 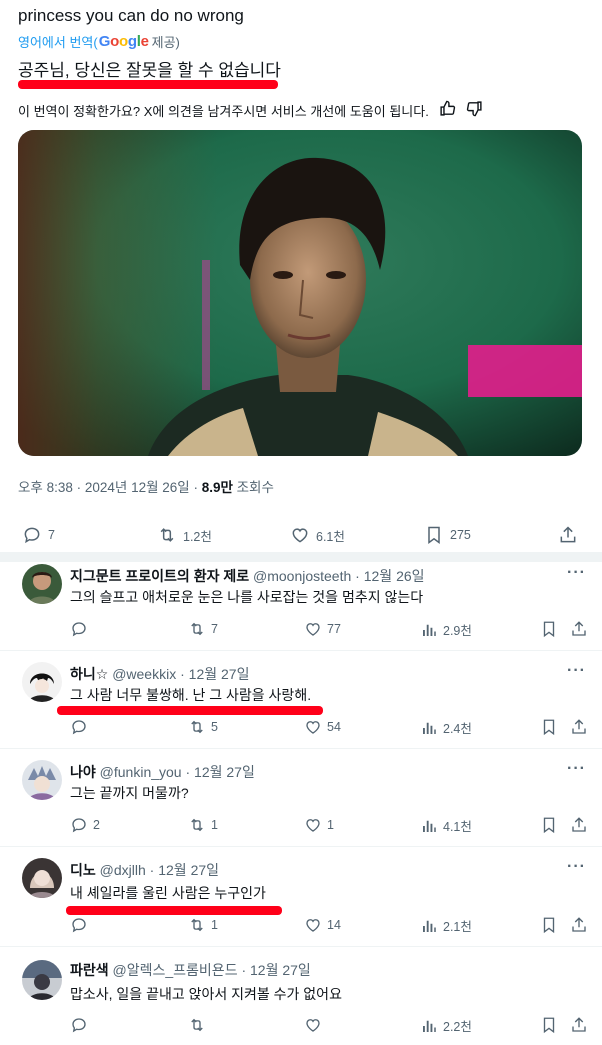 I want to click on reply-handle: @funkin_you, so click(x=141, y=772).